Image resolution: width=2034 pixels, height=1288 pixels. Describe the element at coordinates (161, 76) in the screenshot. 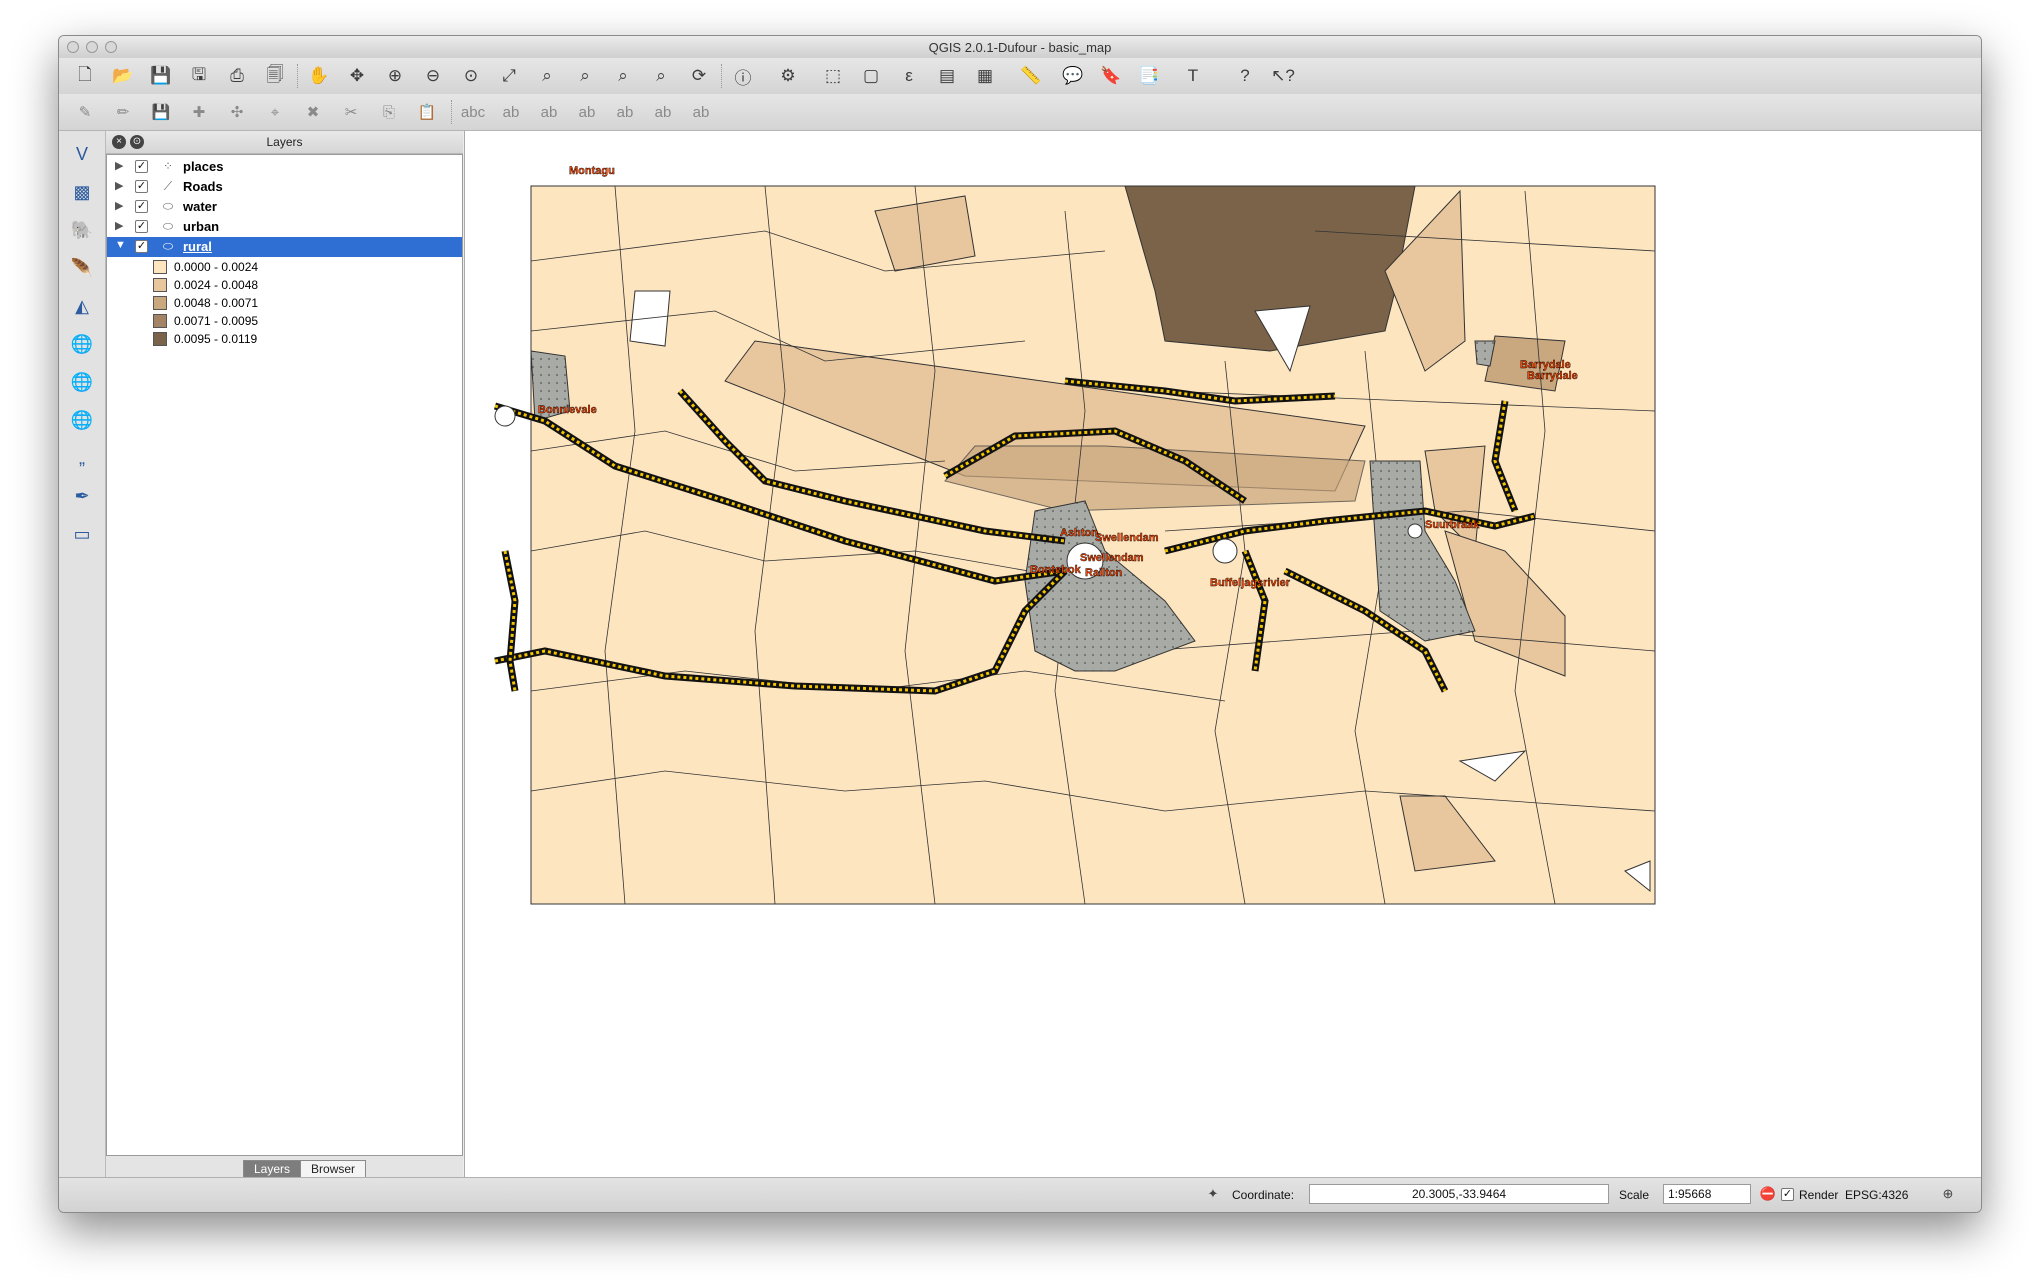

I see `save-project-icon: 💾` at that location.